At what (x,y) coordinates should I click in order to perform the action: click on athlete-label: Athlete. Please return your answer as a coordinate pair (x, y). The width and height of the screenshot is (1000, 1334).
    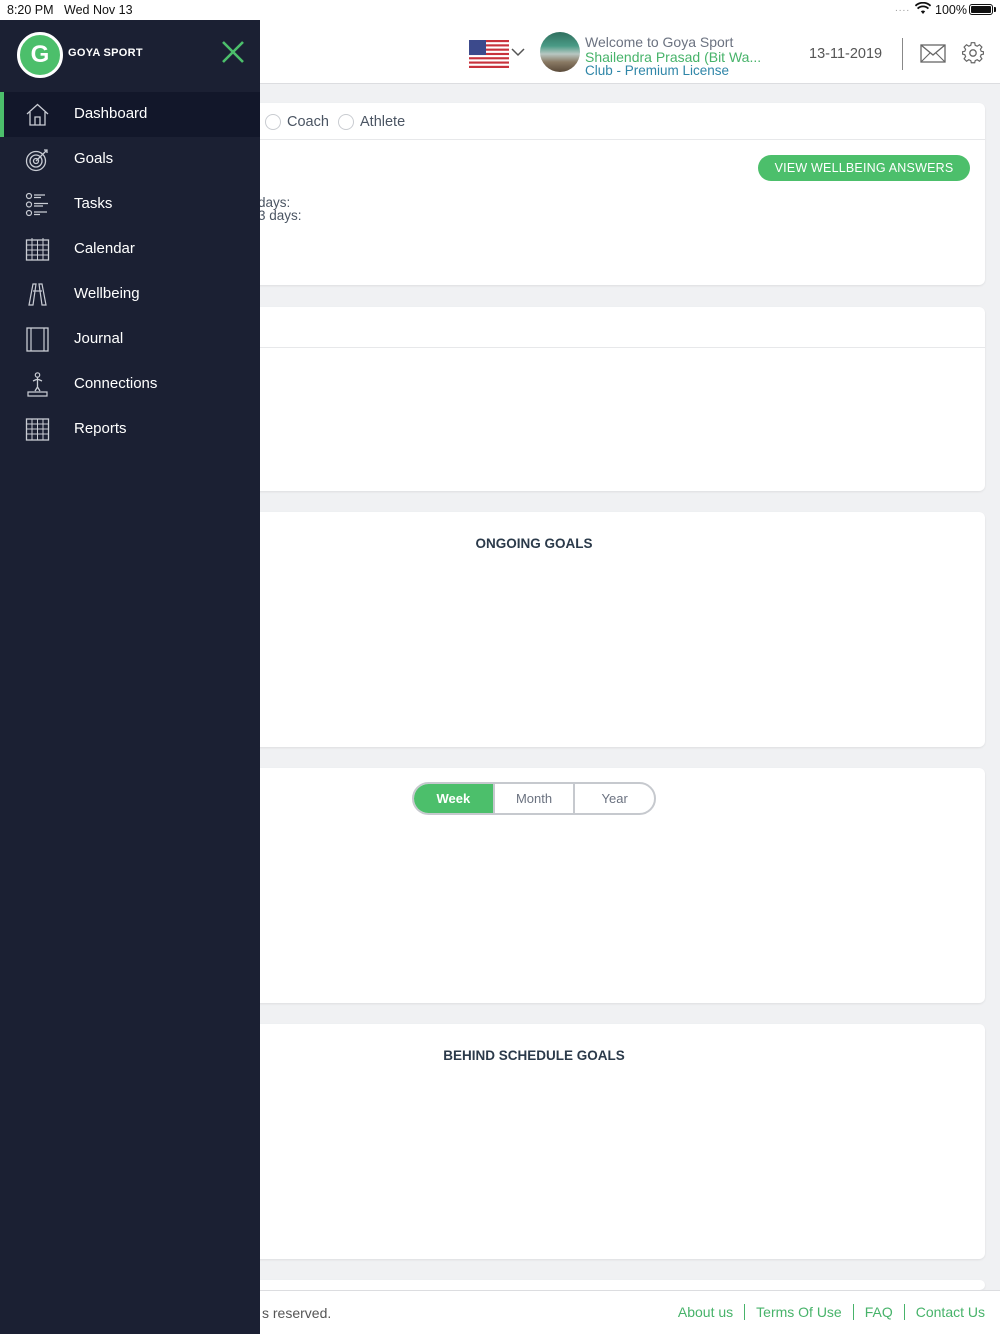
    Looking at the image, I should click on (382, 122).